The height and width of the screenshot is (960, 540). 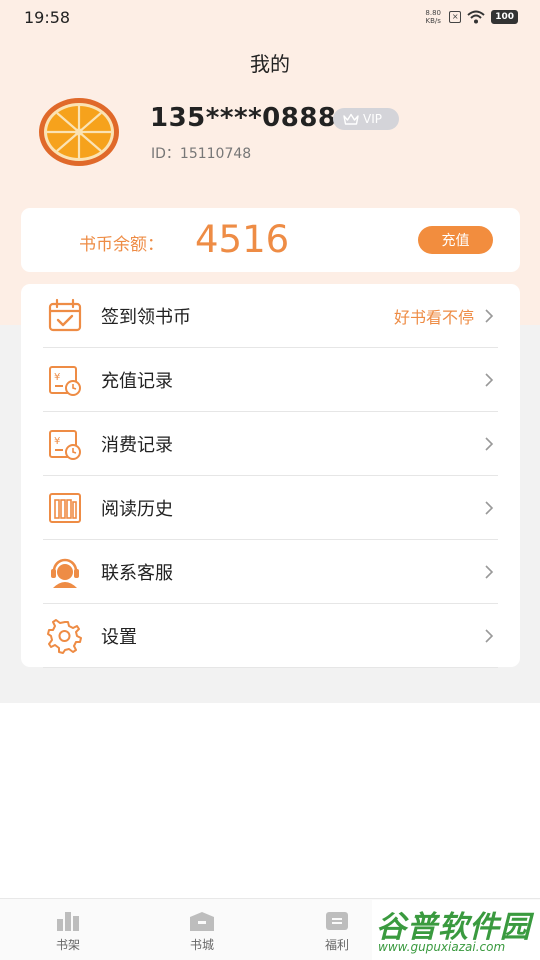 What do you see at coordinates (270, 508) in the screenshot?
I see `menu-item-reading-history: 阅读历史` at bounding box center [270, 508].